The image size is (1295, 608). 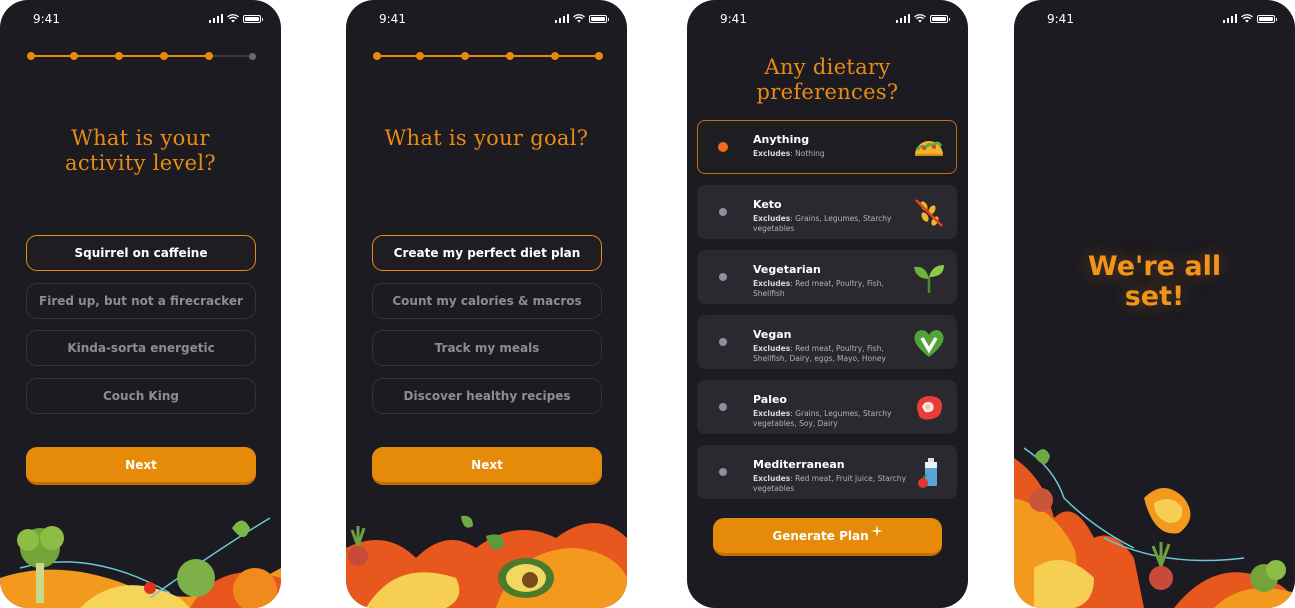 What do you see at coordinates (770, 399) in the screenshot?
I see `diet-name: Paleo` at bounding box center [770, 399].